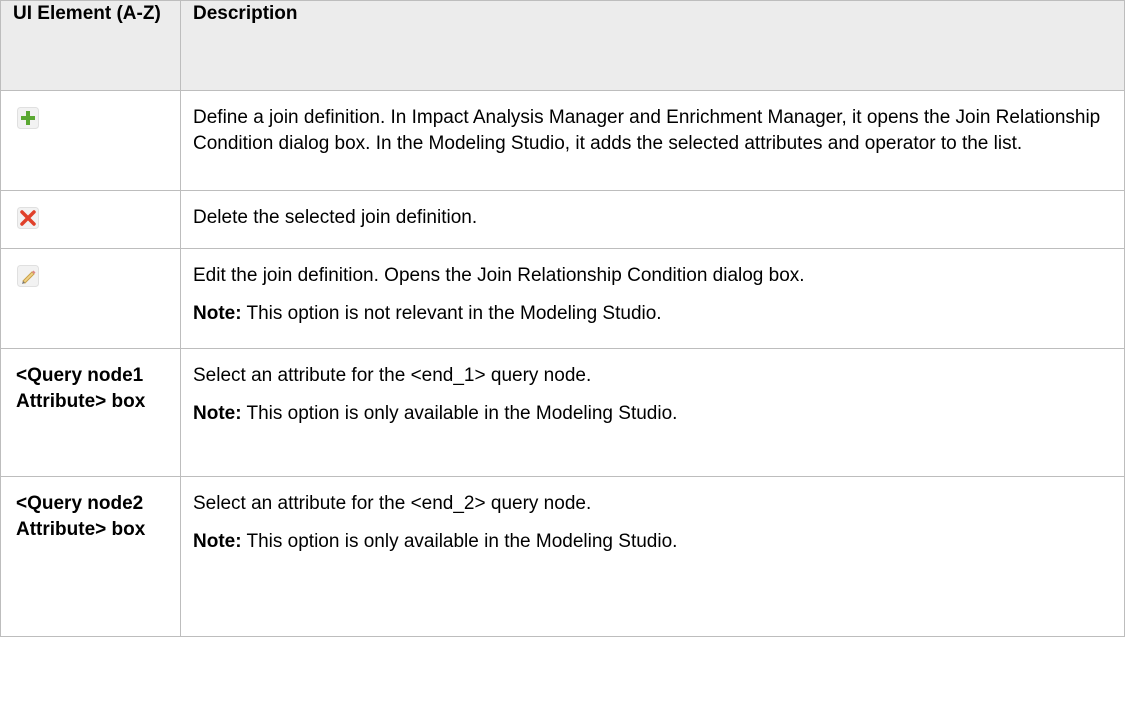 This screenshot has width=1125, height=726. What do you see at coordinates (81, 388) in the screenshot?
I see `ui-element-name: <Query node1 Attribute> box` at bounding box center [81, 388].